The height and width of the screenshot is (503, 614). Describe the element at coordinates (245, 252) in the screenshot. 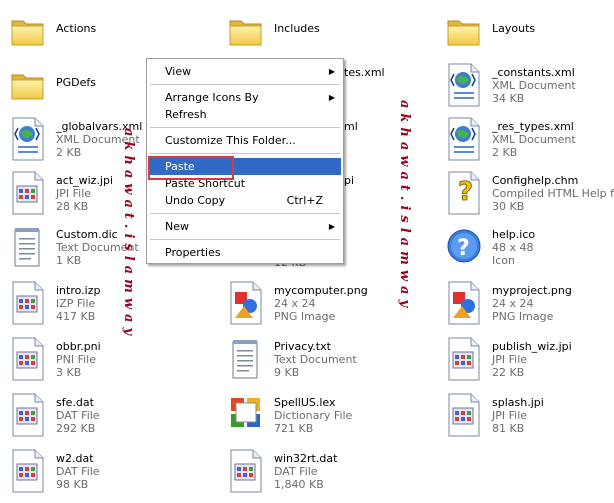

I see `menu-item-properties: Properties` at that location.